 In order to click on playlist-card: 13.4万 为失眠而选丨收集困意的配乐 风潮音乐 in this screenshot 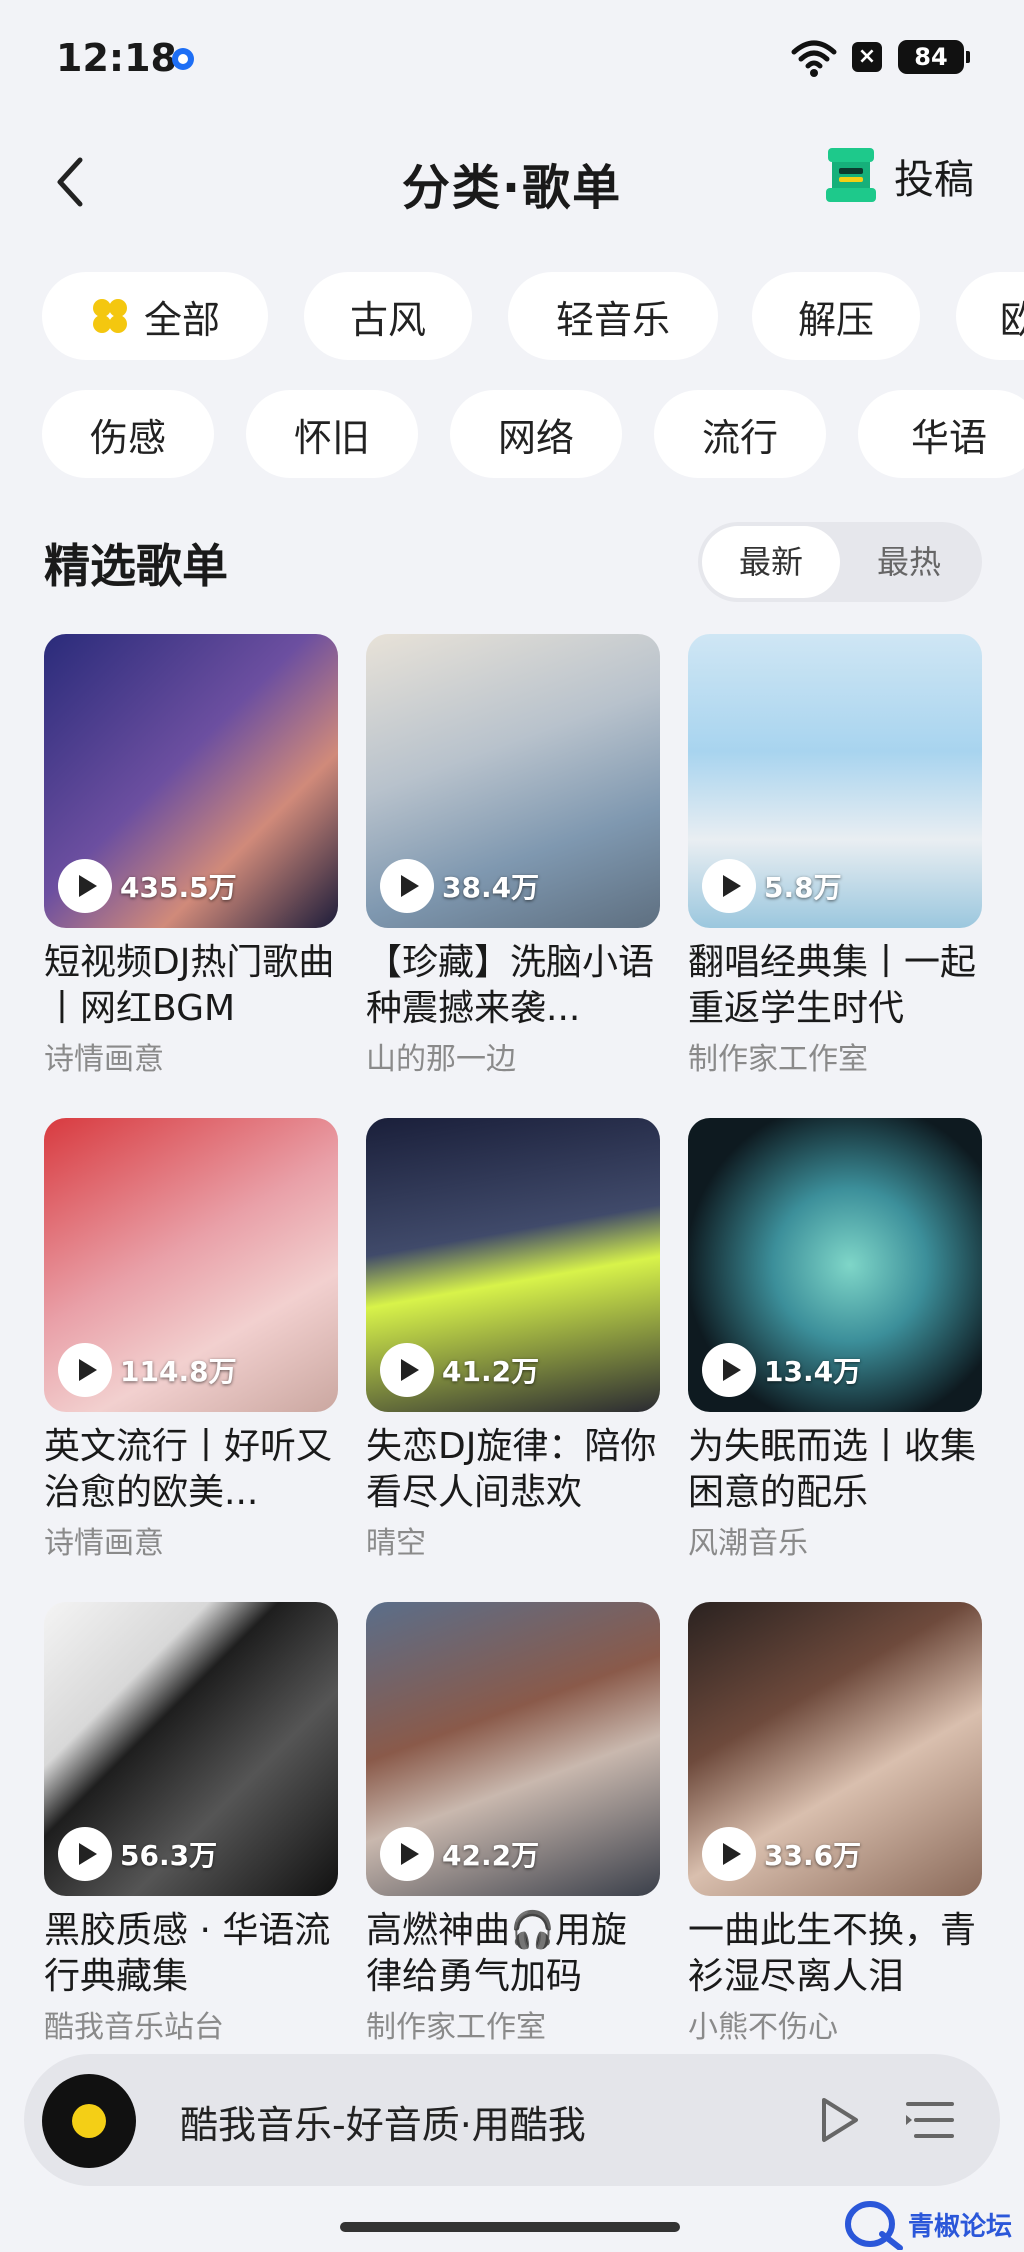, I will do `click(835, 1340)`.